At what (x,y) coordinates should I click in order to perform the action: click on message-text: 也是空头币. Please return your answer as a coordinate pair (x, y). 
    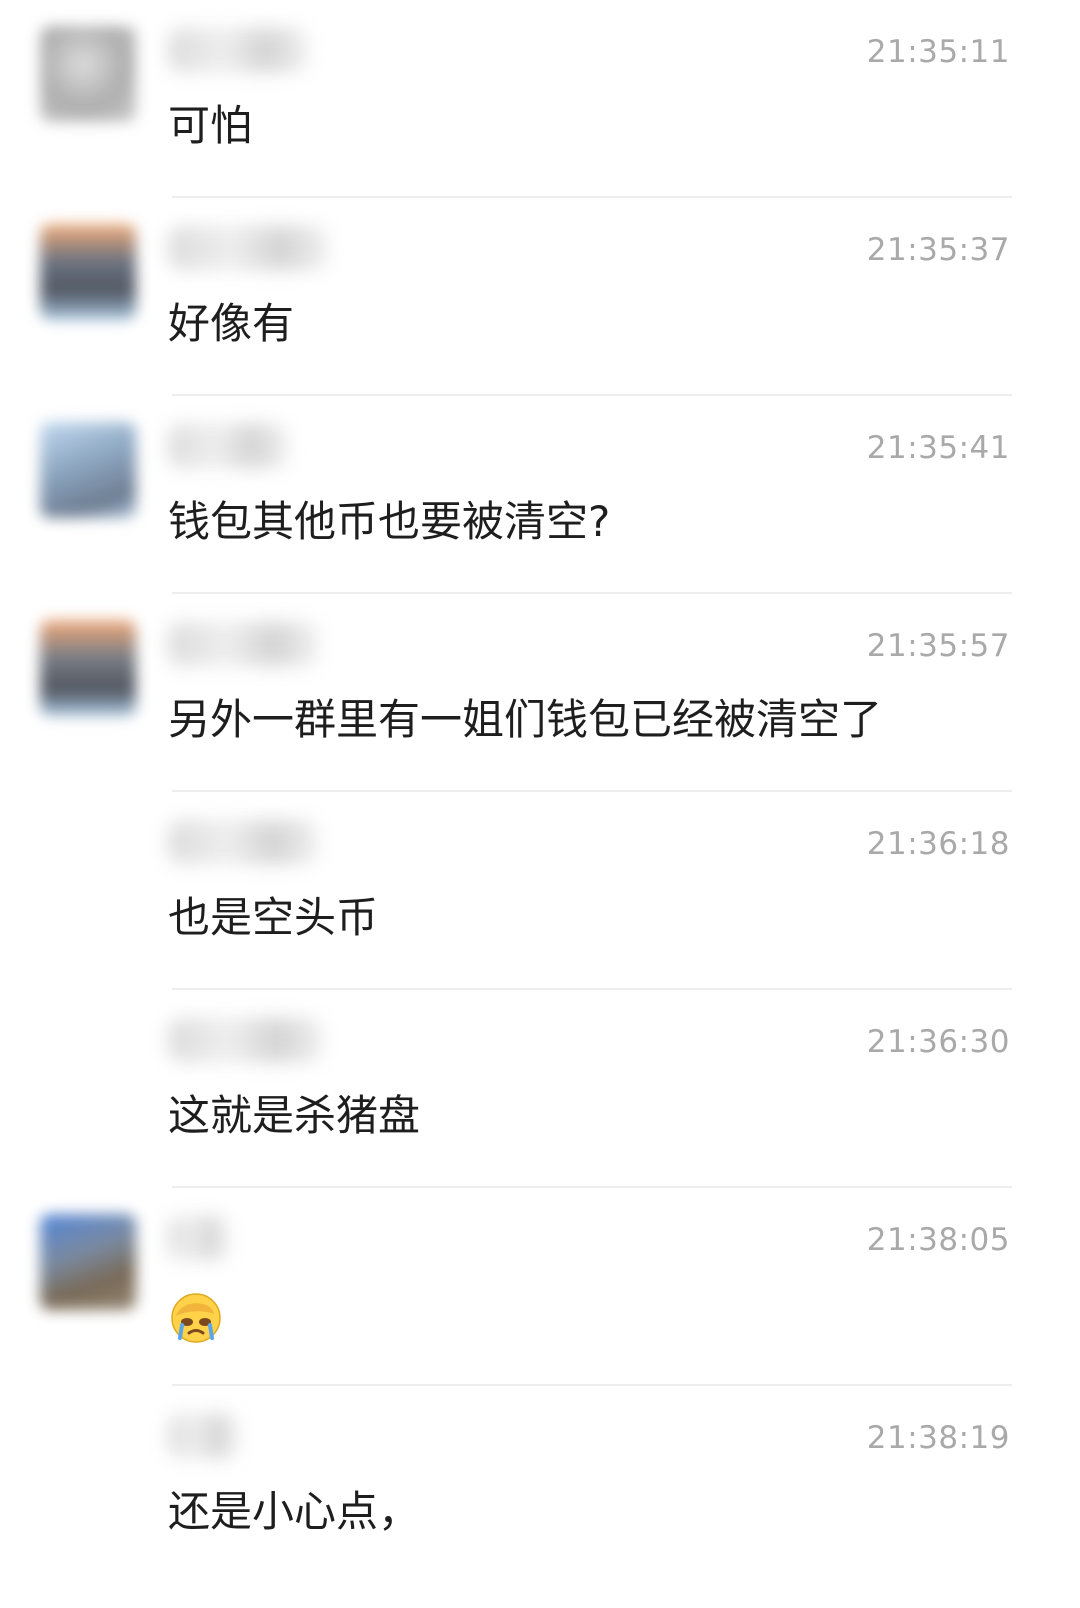
    Looking at the image, I should click on (273, 917).